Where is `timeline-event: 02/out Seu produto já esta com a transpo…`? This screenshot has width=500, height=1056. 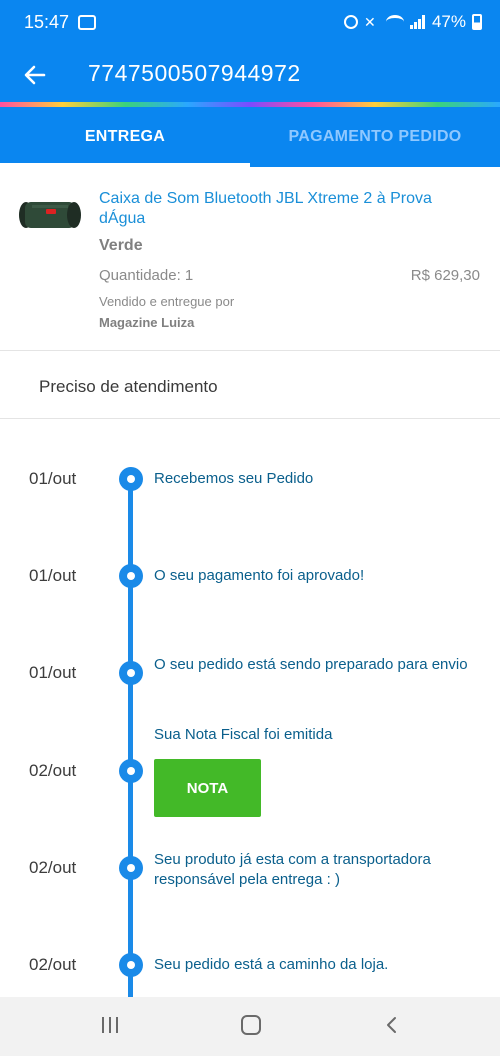
timeline-event: 02/out Seu produto já esta com a transpo… is located at coordinates (250, 883).